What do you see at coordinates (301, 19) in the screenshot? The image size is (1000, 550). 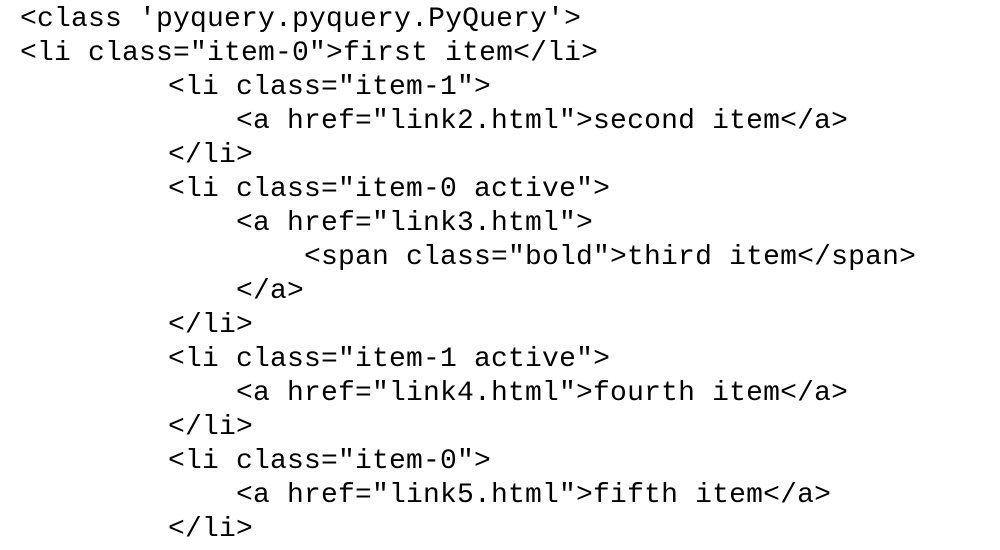 I see `code-line-type-output: <class 'pyquery.pyquery.PyQuery'>` at bounding box center [301, 19].